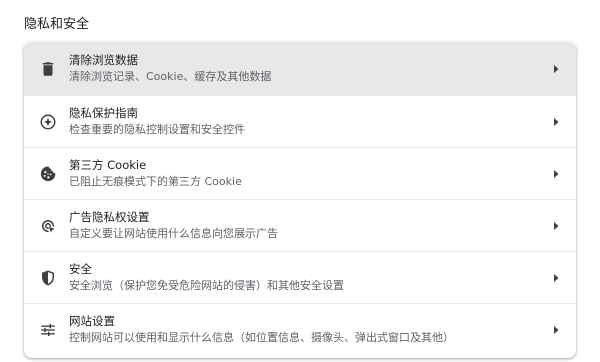  Describe the element at coordinates (108, 165) in the screenshot. I see `row-label: 第三方 Cookie` at that location.